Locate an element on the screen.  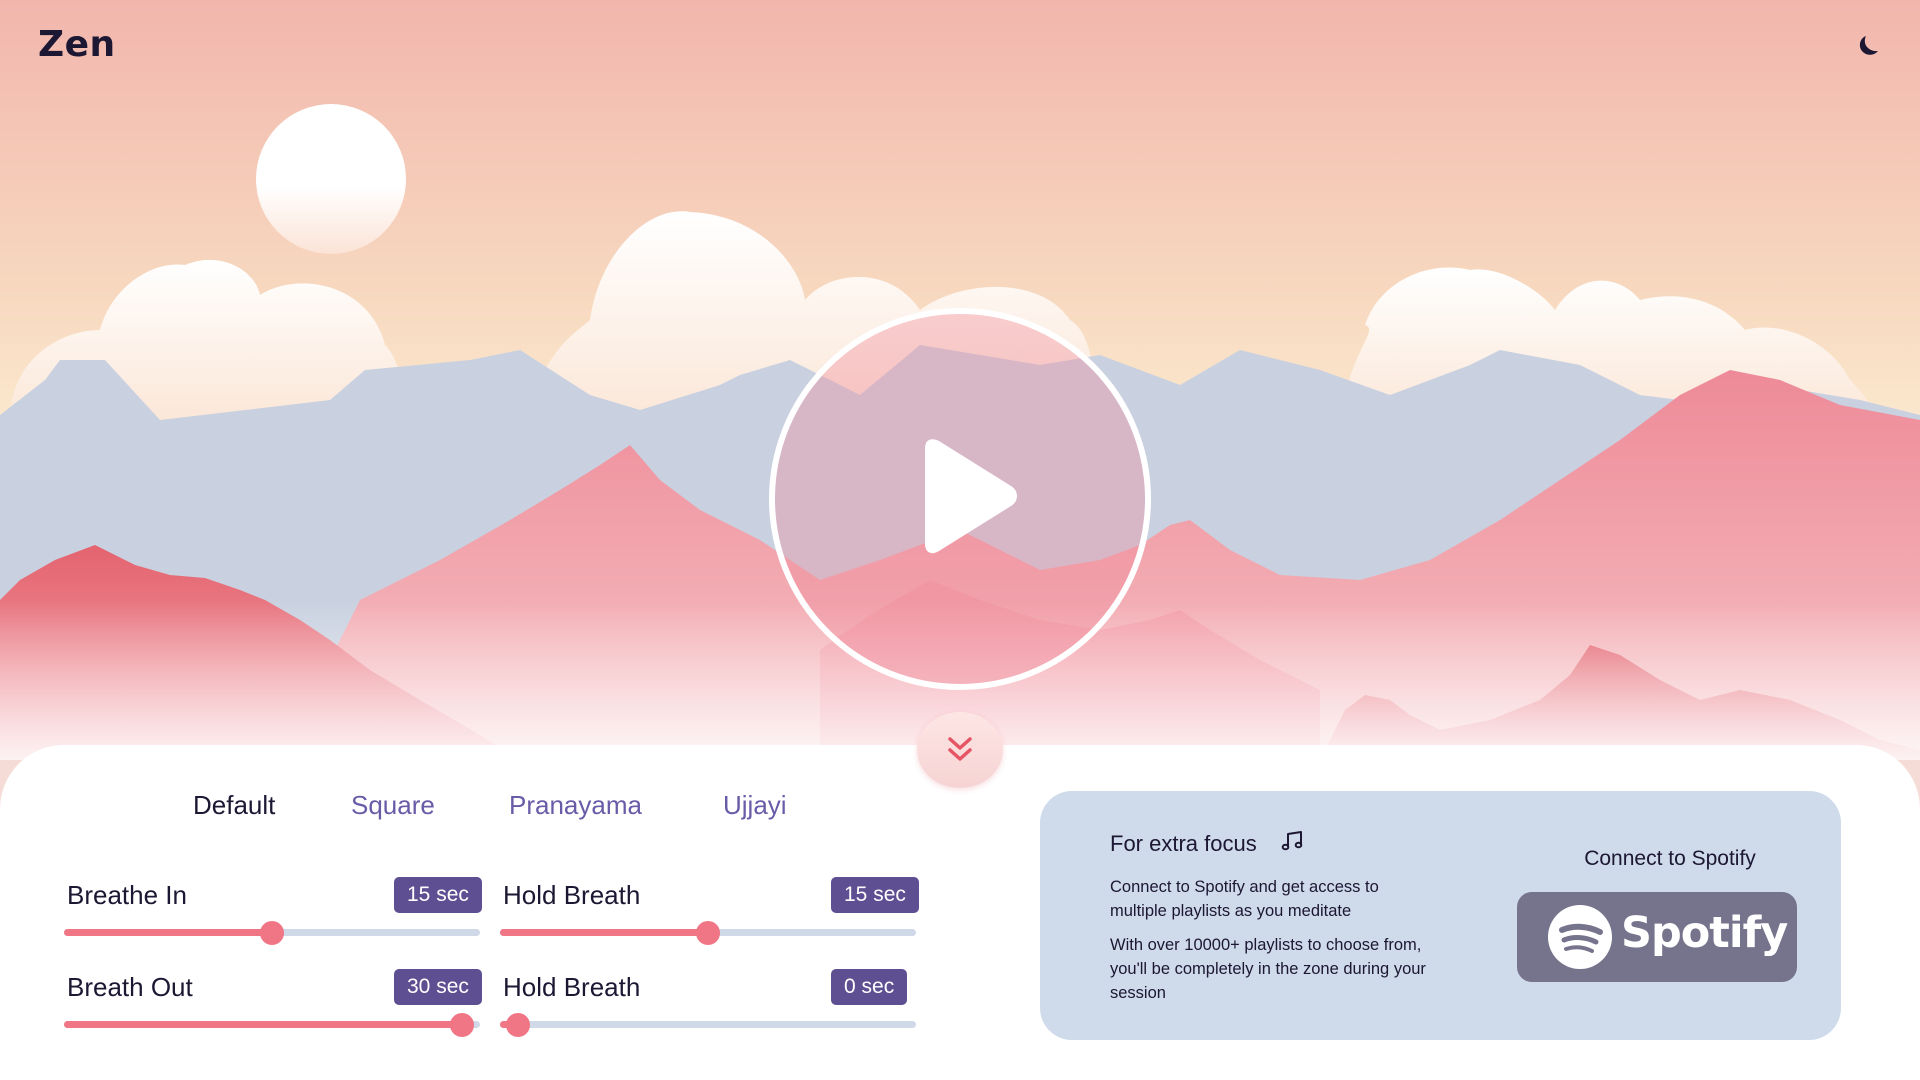
sun is located at coordinates (331, 179).